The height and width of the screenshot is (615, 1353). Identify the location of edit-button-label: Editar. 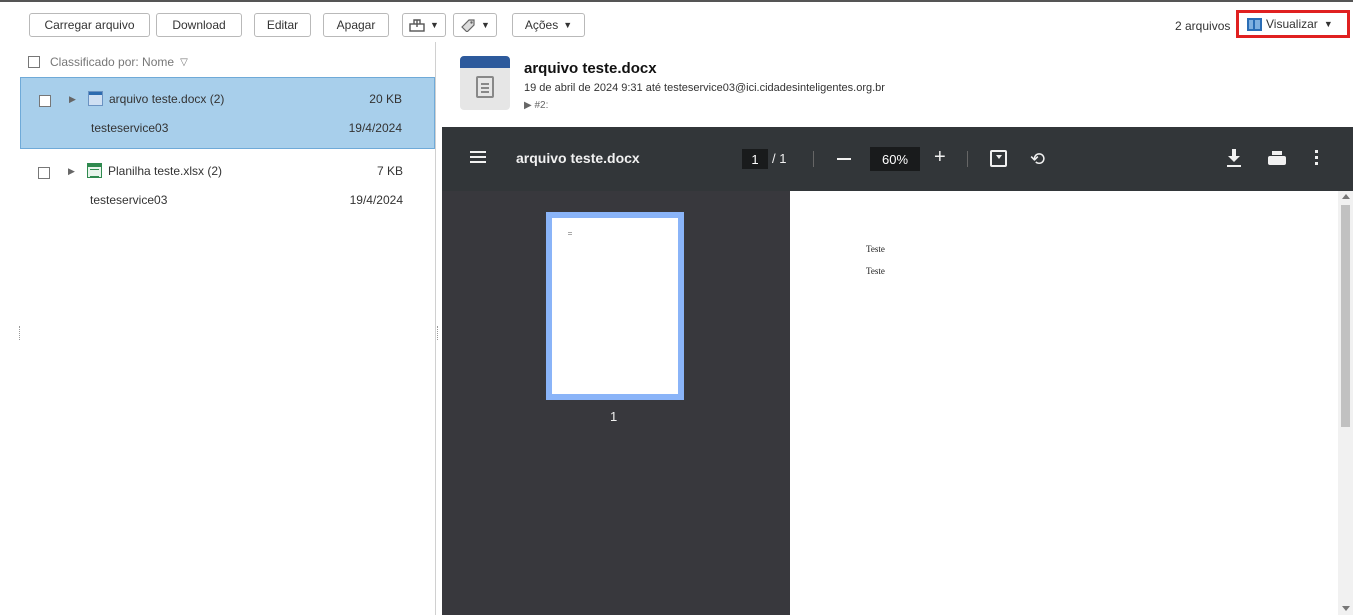
(282, 25).